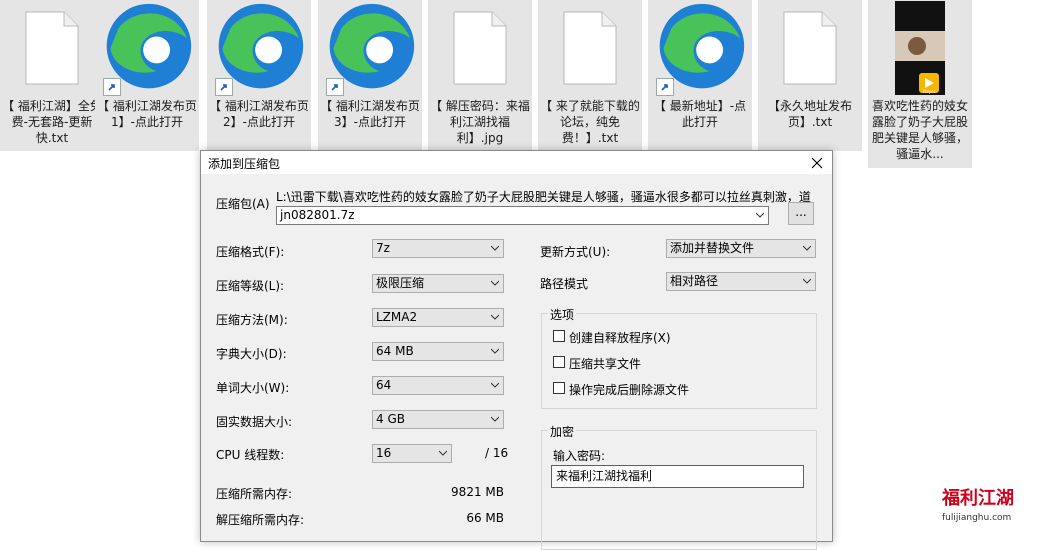 This screenshot has width=1042, height=550. I want to click on update-value: 添加并替换文件, so click(712, 248).